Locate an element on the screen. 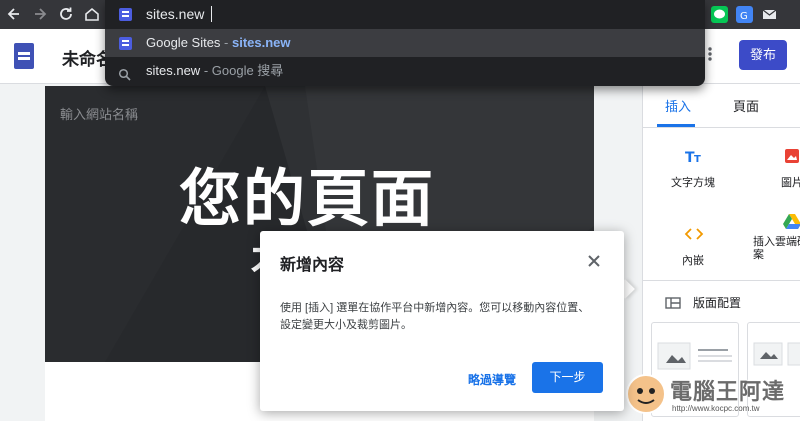 Image resolution: width=800 pixels, height=421 pixels. watermark-url: http://www.kocpc.com.tw is located at coordinates (716, 408).